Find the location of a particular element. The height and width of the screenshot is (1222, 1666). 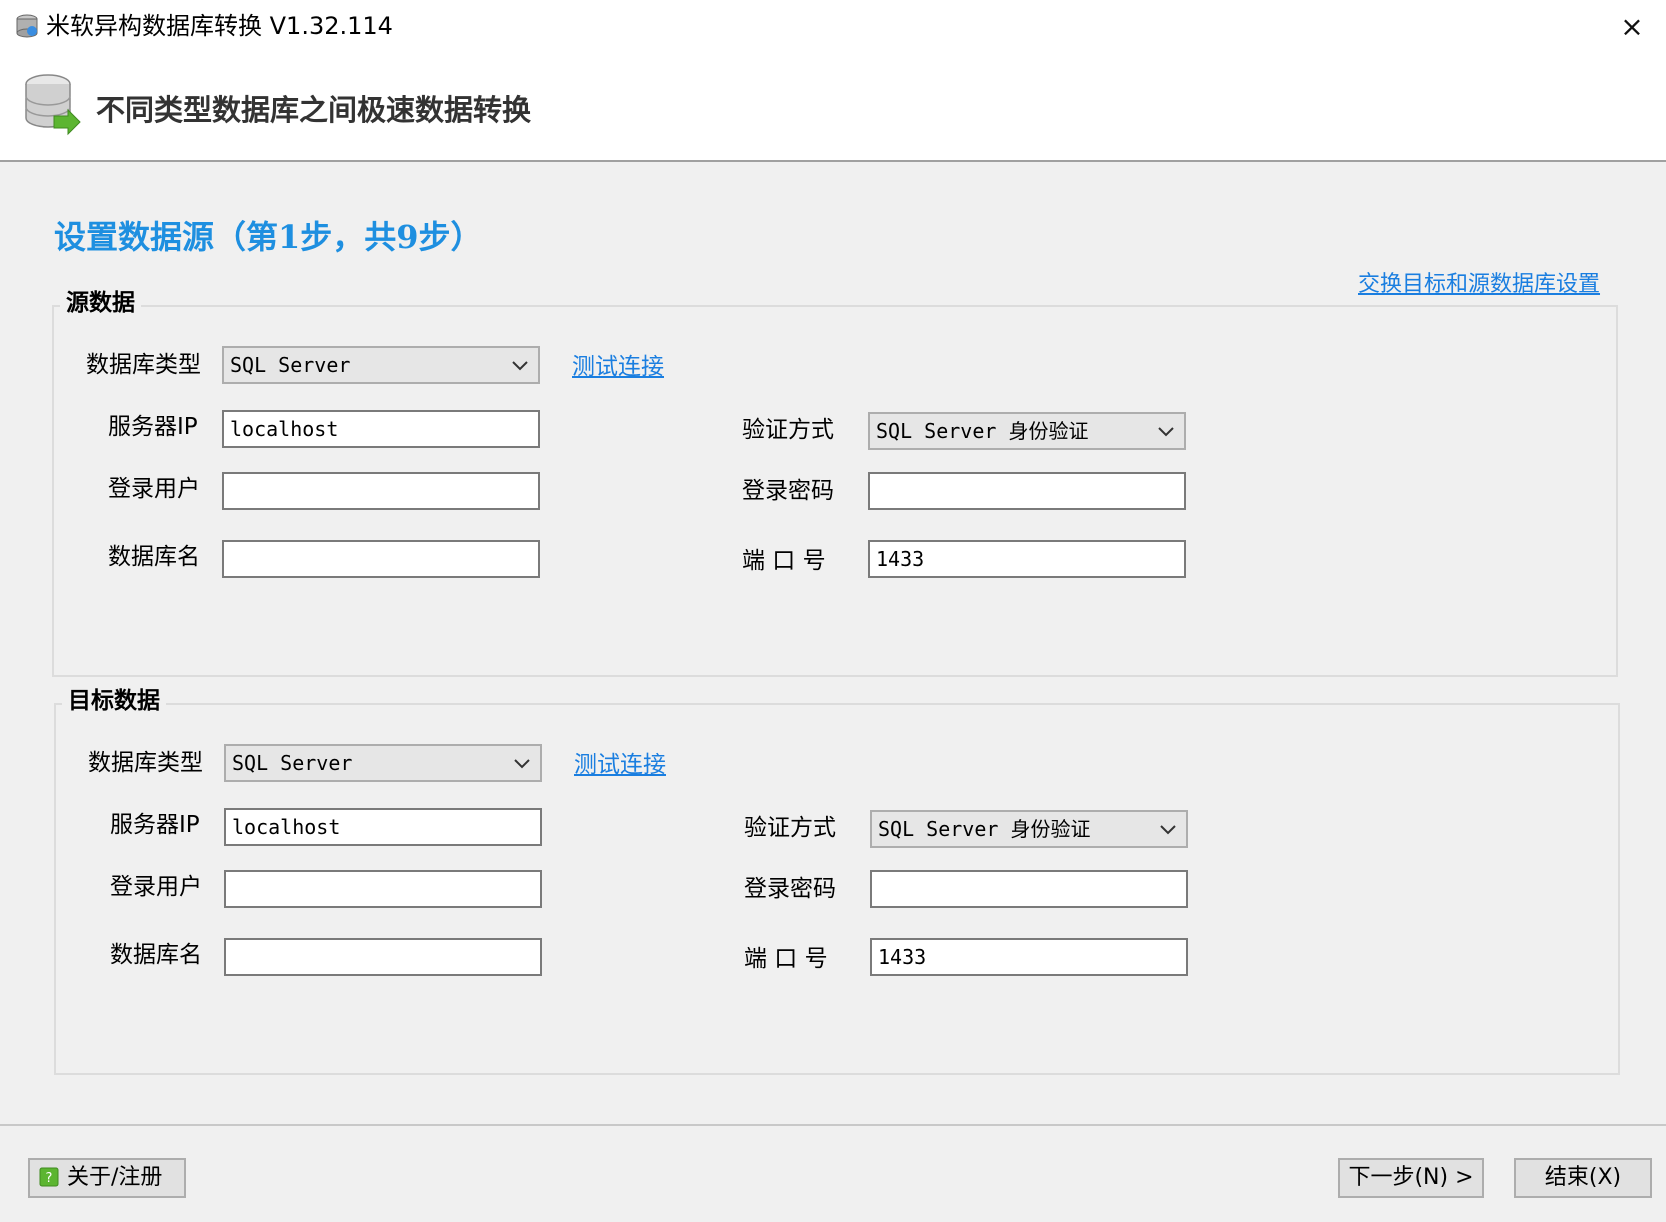

source-db-type-select: SQL Server is located at coordinates (381, 365).